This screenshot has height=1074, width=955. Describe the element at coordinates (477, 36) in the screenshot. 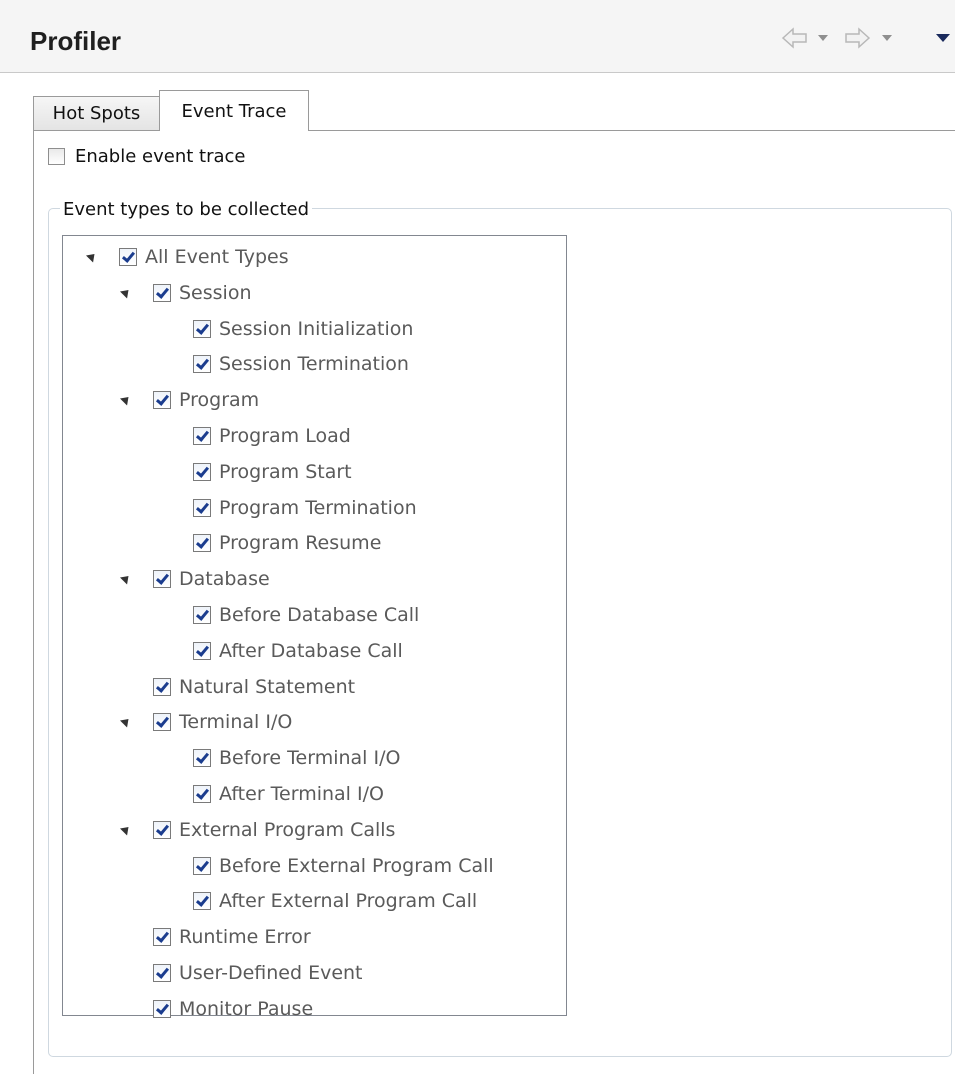

I see `view-header: Profiler` at that location.